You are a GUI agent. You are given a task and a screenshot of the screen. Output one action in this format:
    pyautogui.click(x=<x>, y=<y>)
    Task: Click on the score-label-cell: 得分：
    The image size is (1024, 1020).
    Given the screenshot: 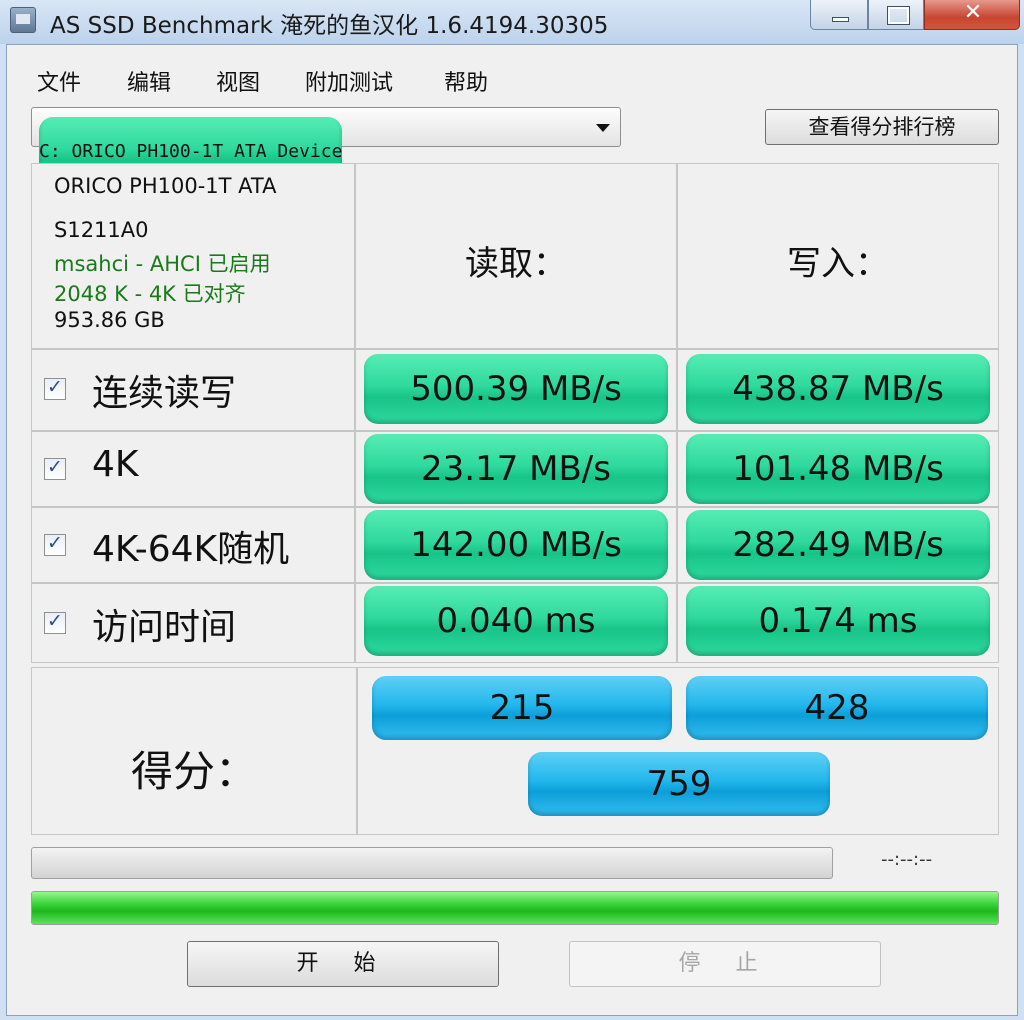 What is the action you would take?
    pyautogui.click(x=194, y=751)
    